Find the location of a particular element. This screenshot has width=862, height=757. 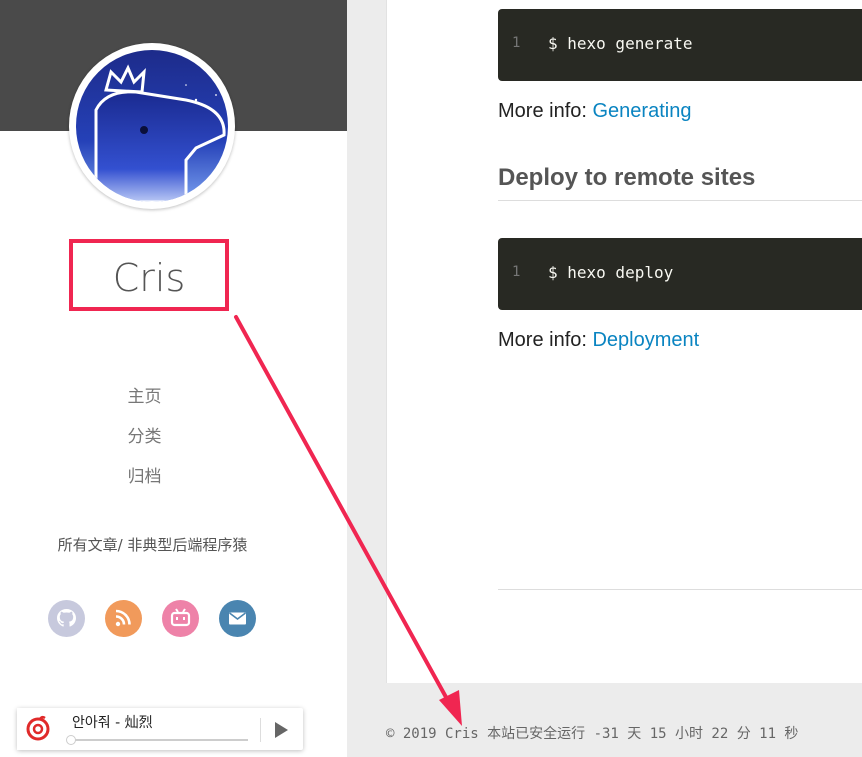

mail-link is located at coordinates (237, 618).